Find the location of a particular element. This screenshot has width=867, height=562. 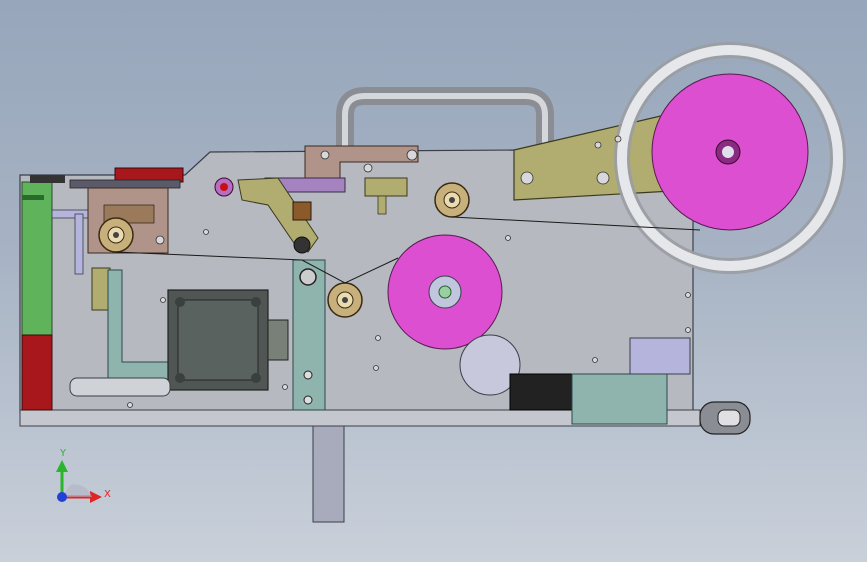

control-box is located at coordinates (619, 399).